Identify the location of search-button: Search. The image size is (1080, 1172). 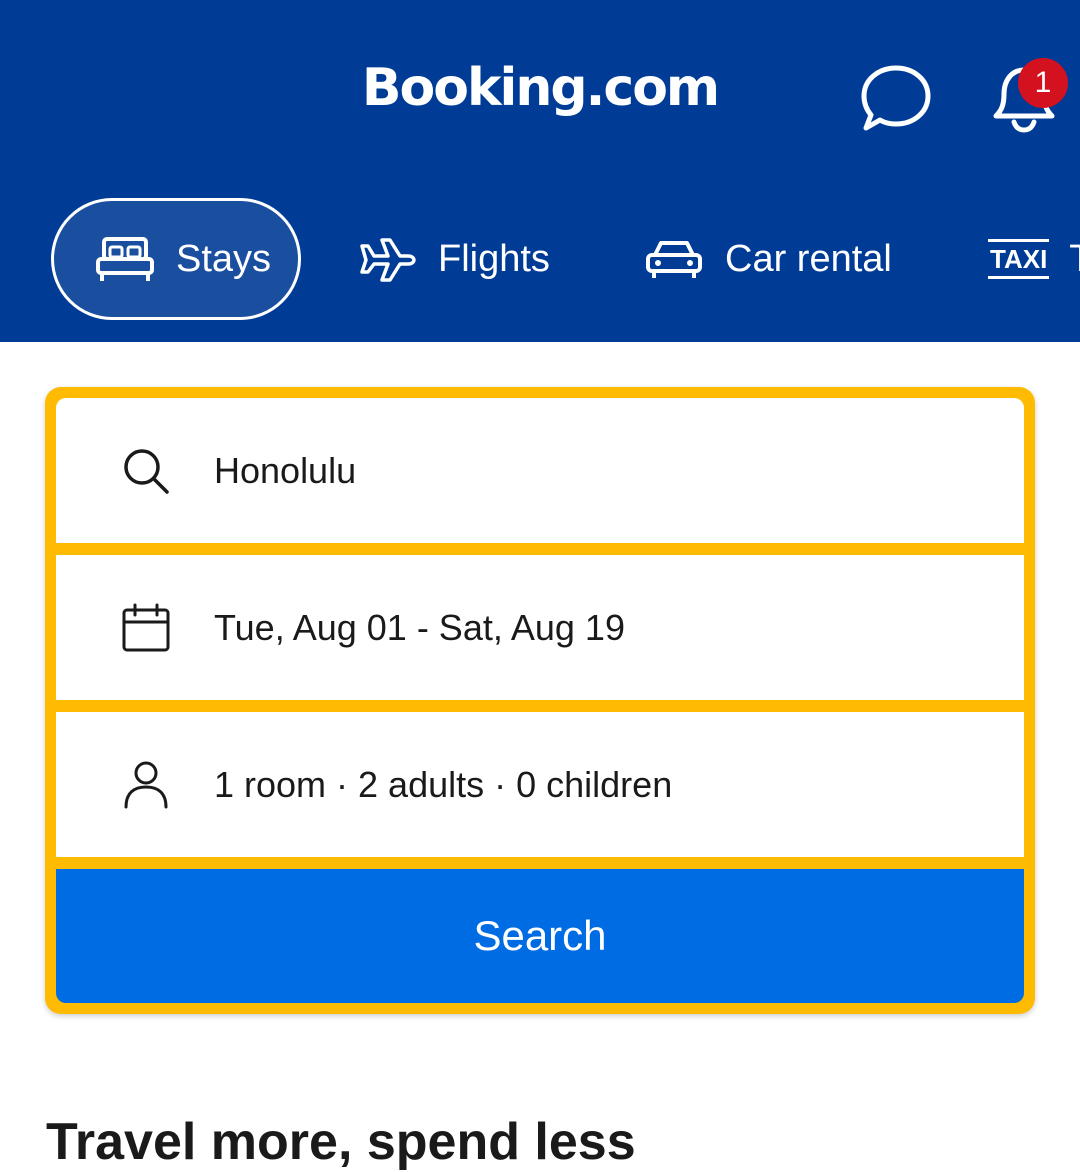
(540, 936).